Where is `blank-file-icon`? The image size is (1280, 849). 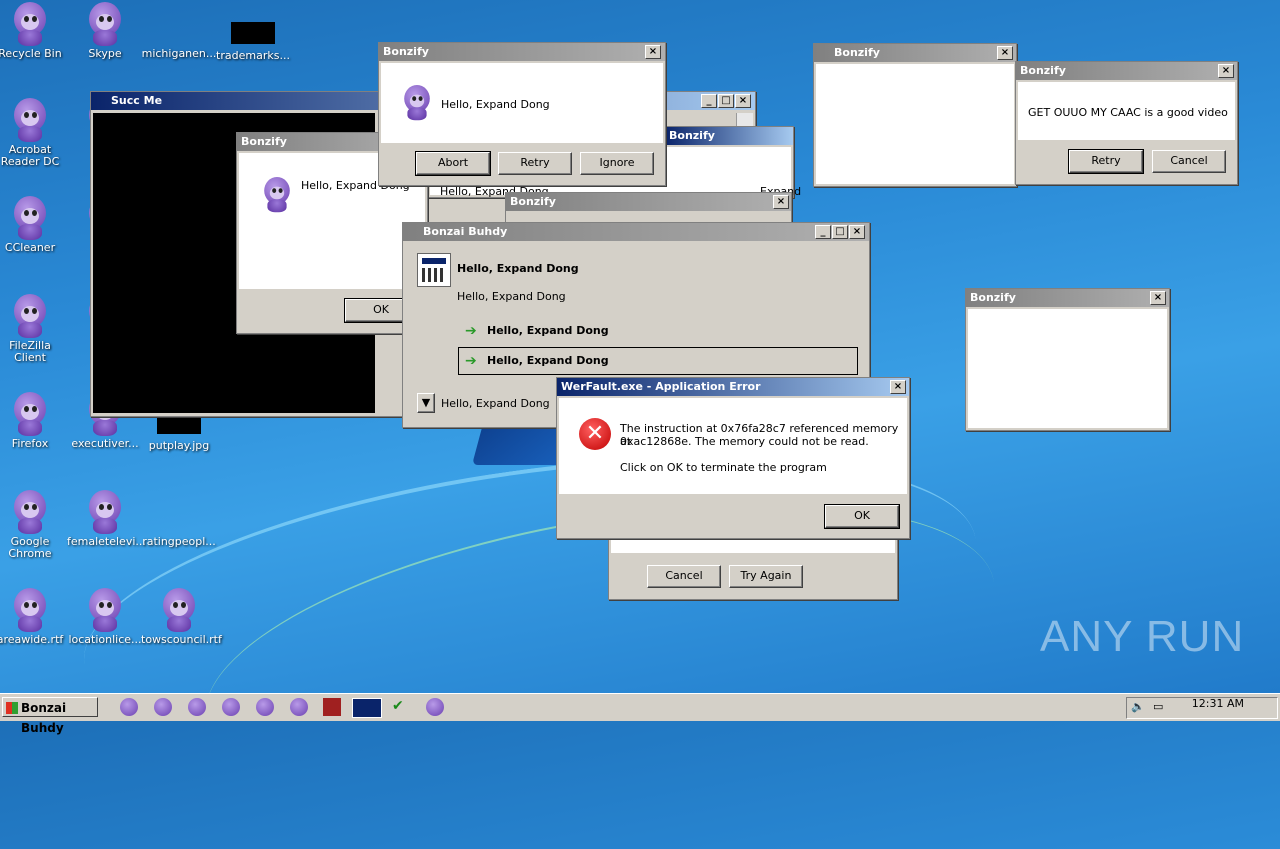
blank-file-icon is located at coordinates (179, 513).